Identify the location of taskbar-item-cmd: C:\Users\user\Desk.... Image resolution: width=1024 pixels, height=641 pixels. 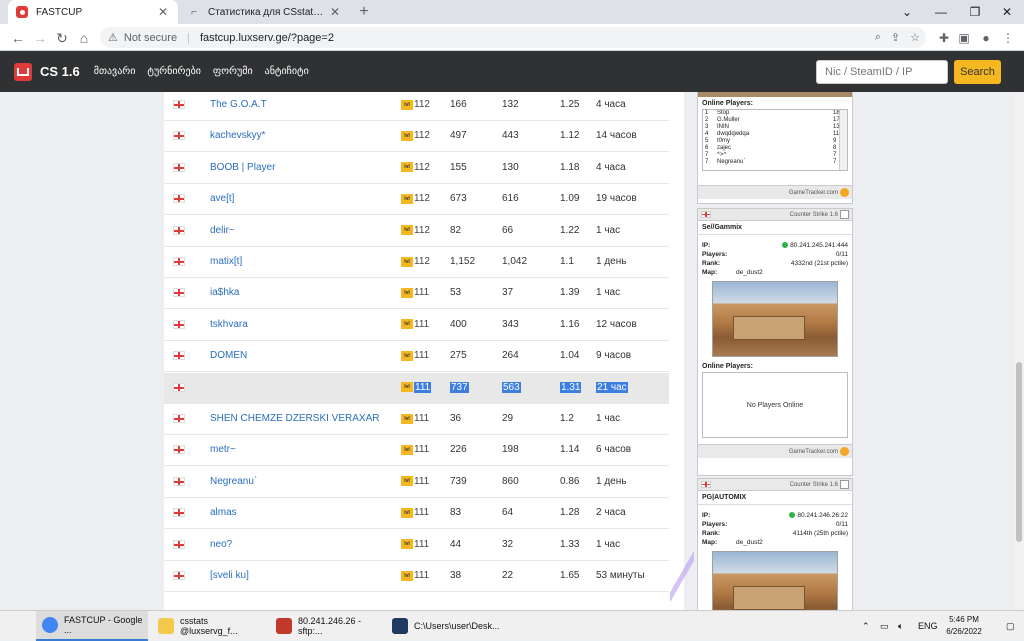
(443, 626).